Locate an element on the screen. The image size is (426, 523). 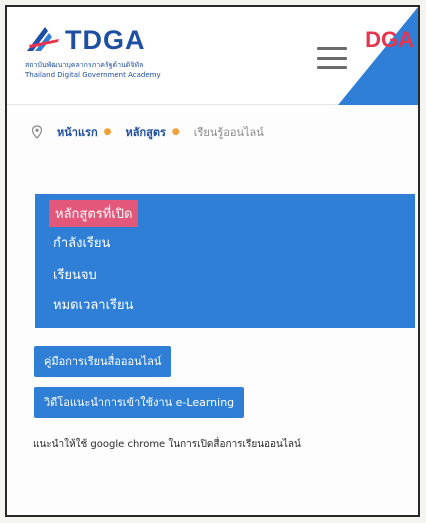
breadcrumb: หน้าแรก ● หลักสูตร ● เรียนรู้ออนไลน์ is located at coordinates (147, 132).